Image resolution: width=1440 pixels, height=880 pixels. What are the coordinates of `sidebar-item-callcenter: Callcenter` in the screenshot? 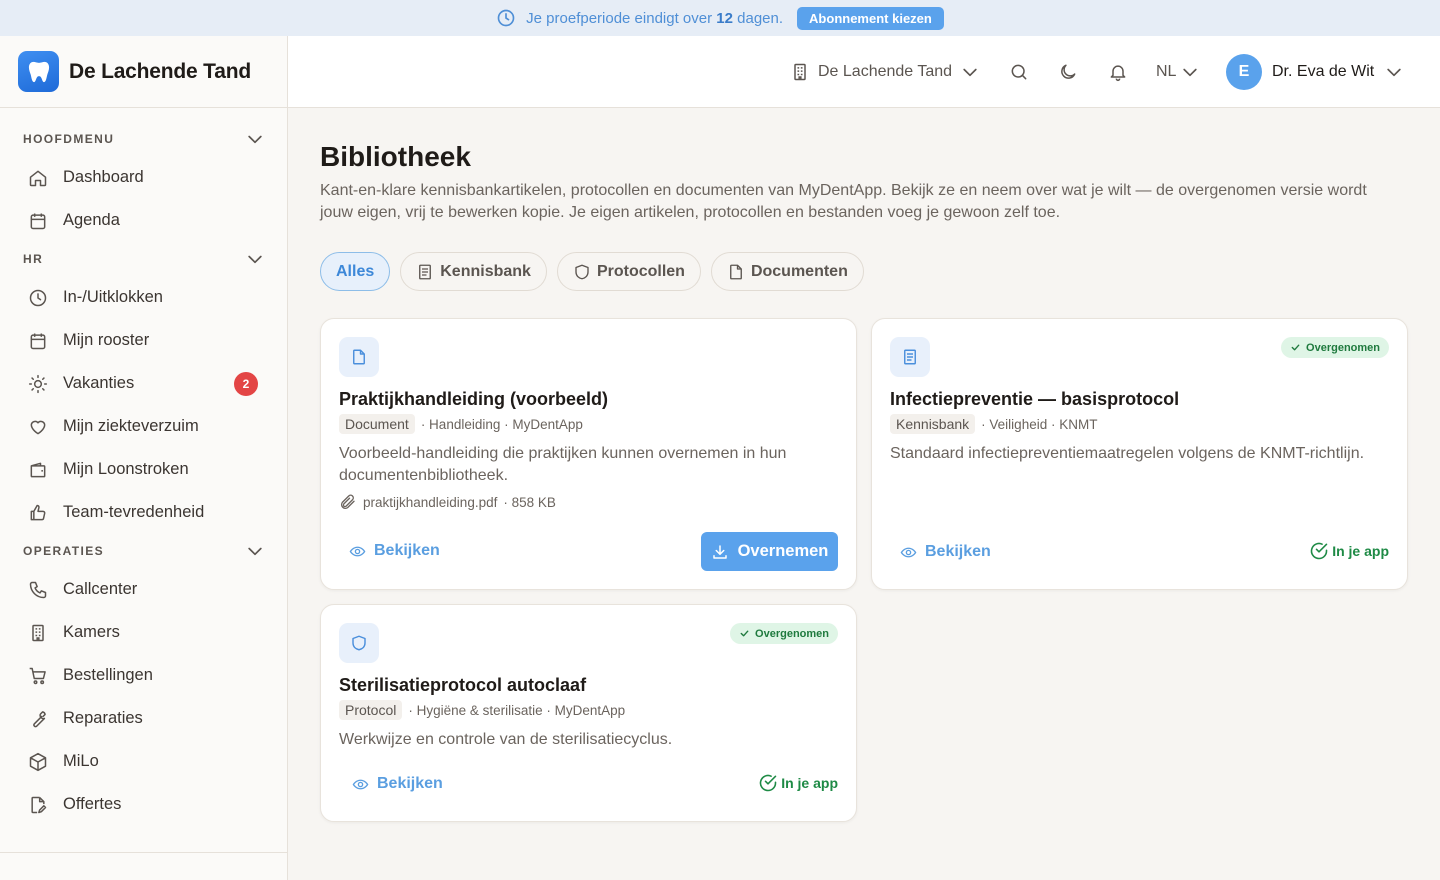 It's located at (143, 589).